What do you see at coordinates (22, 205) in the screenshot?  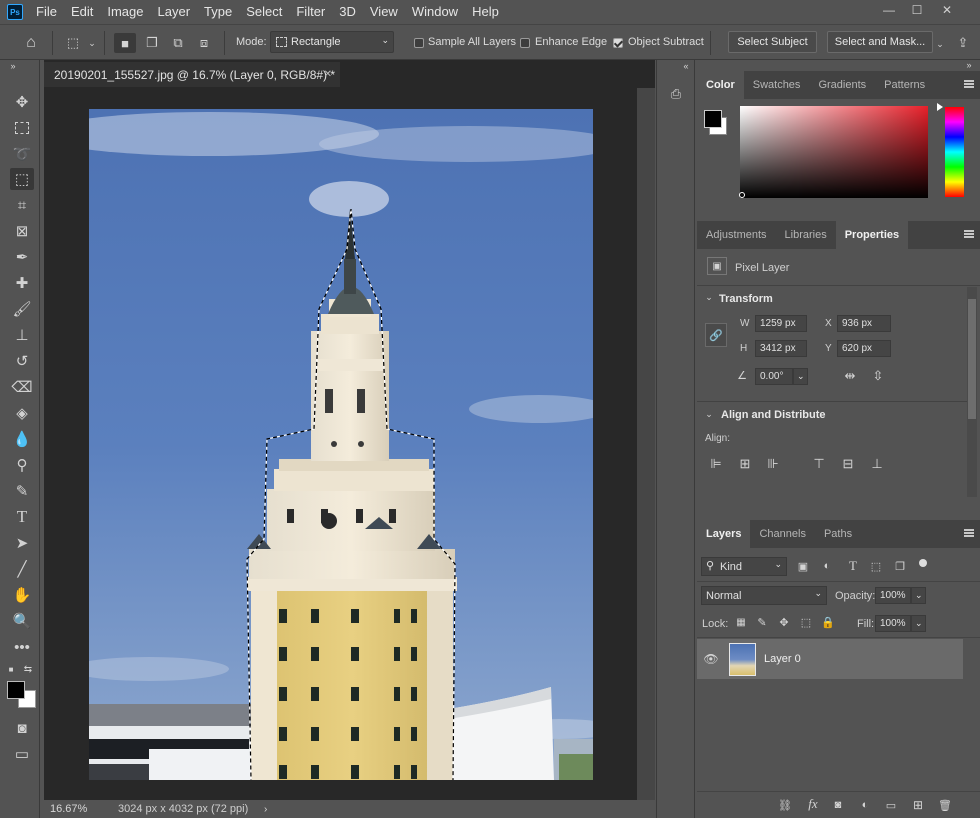 I see `crop-tool-icon: ⌗` at bounding box center [22, 205].